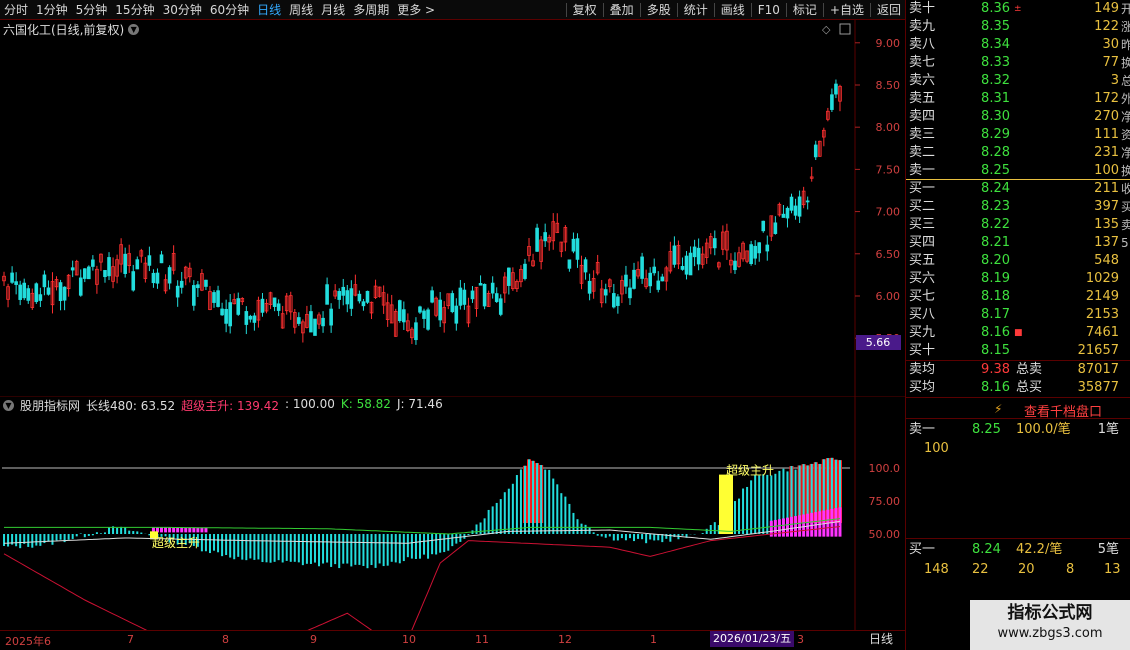  I want to click on orderbook-row: 卖五 8.31 172, so click(1018, 99).